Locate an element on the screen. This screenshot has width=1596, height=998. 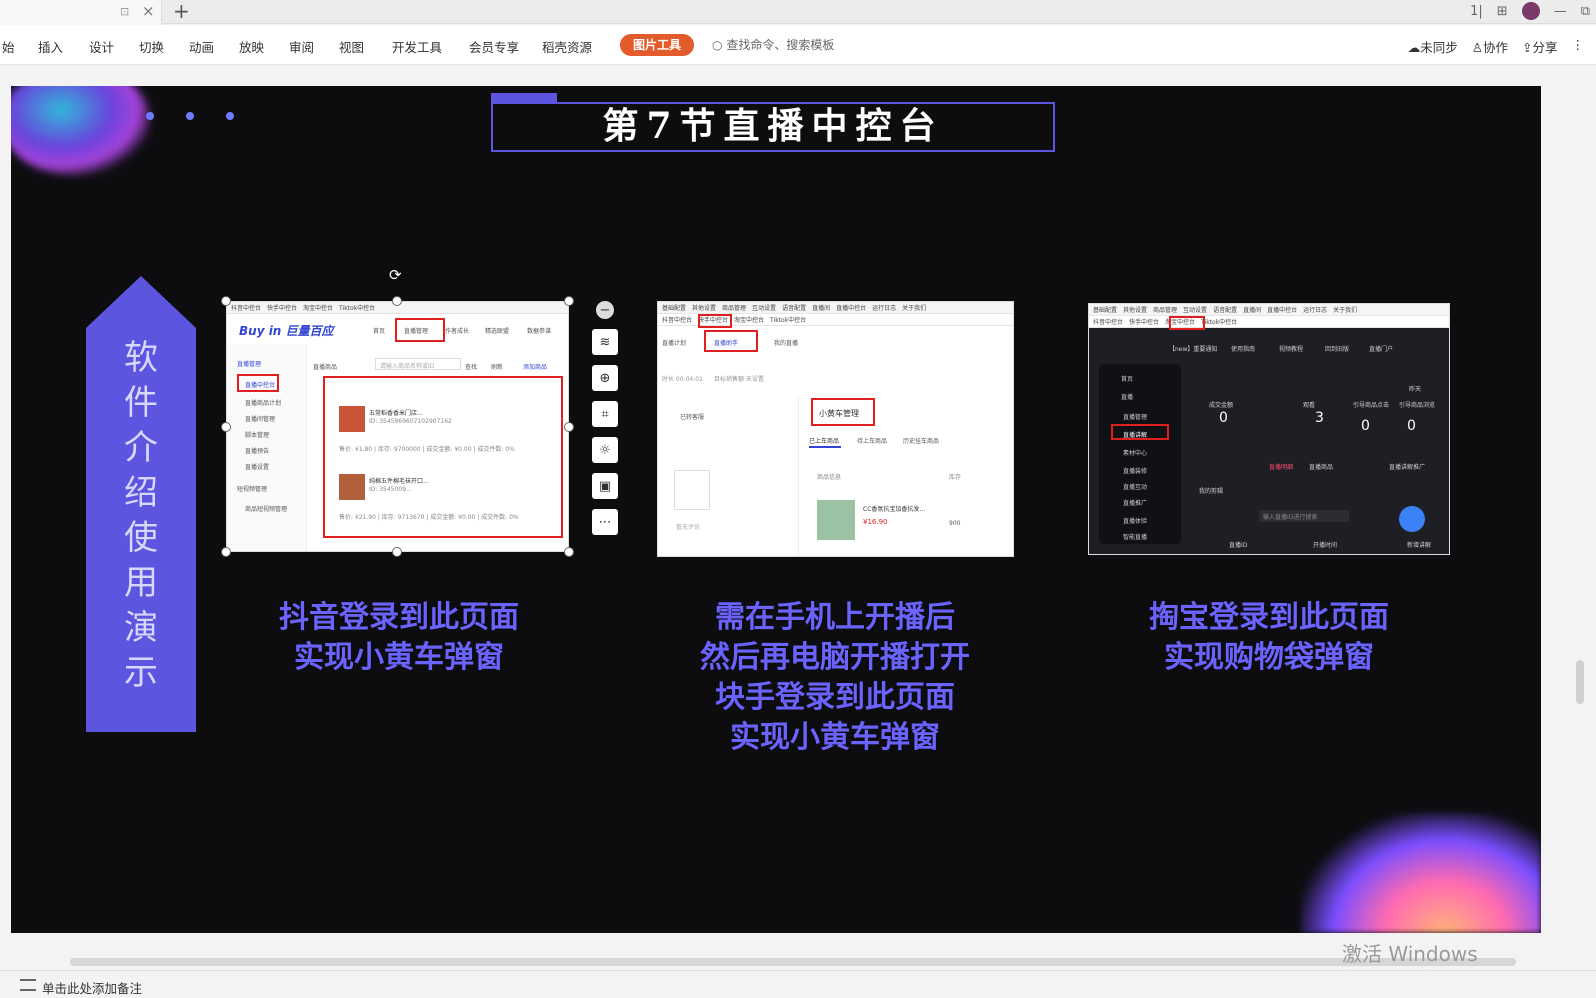
table-header: 商品信息 is located at coordinates (829, 477).